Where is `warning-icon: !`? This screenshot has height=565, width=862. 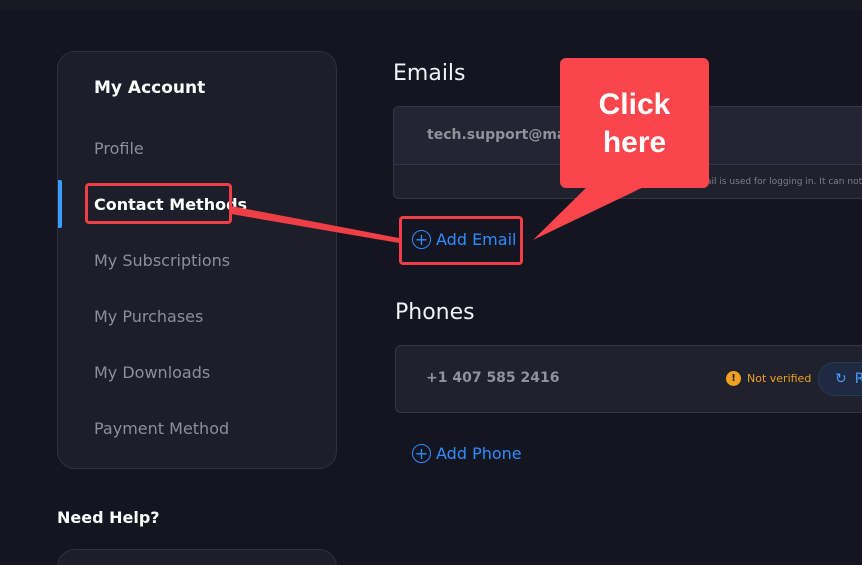
warning-icon: ! is located at coordinates (733, 378).